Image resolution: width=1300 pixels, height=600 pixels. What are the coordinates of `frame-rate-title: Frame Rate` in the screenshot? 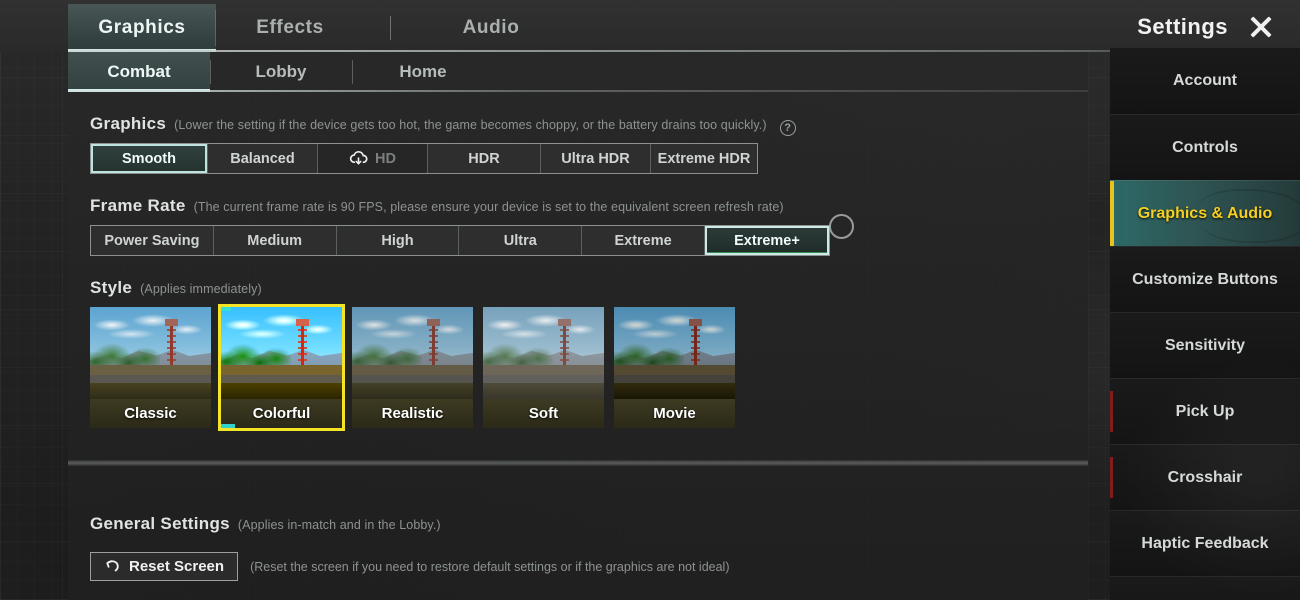 It's located at (138, 205).